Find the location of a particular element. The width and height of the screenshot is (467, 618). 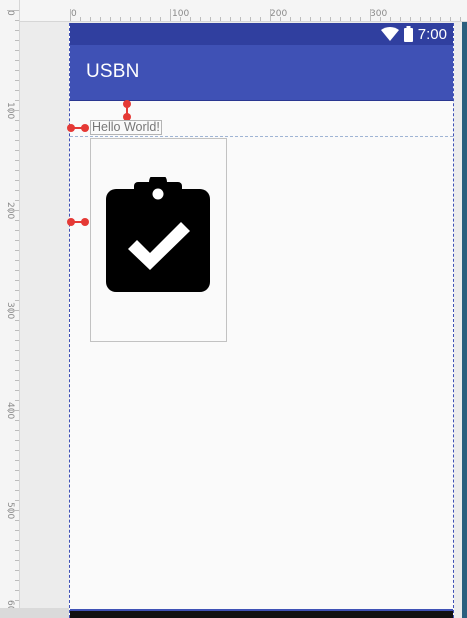

image-left-constraint-handle is located at coordinates (85, 222).